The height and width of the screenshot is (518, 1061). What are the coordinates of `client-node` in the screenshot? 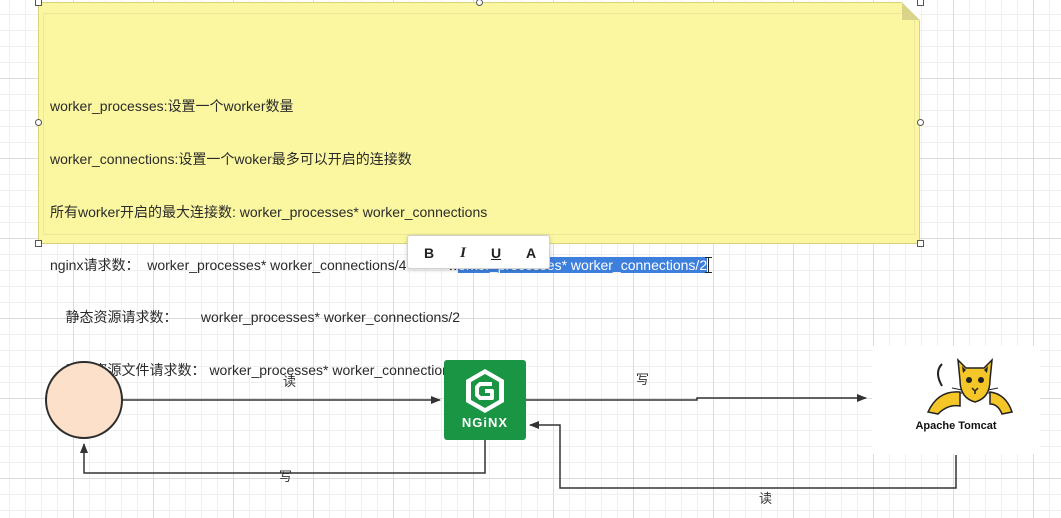 It's located at (84, 400).